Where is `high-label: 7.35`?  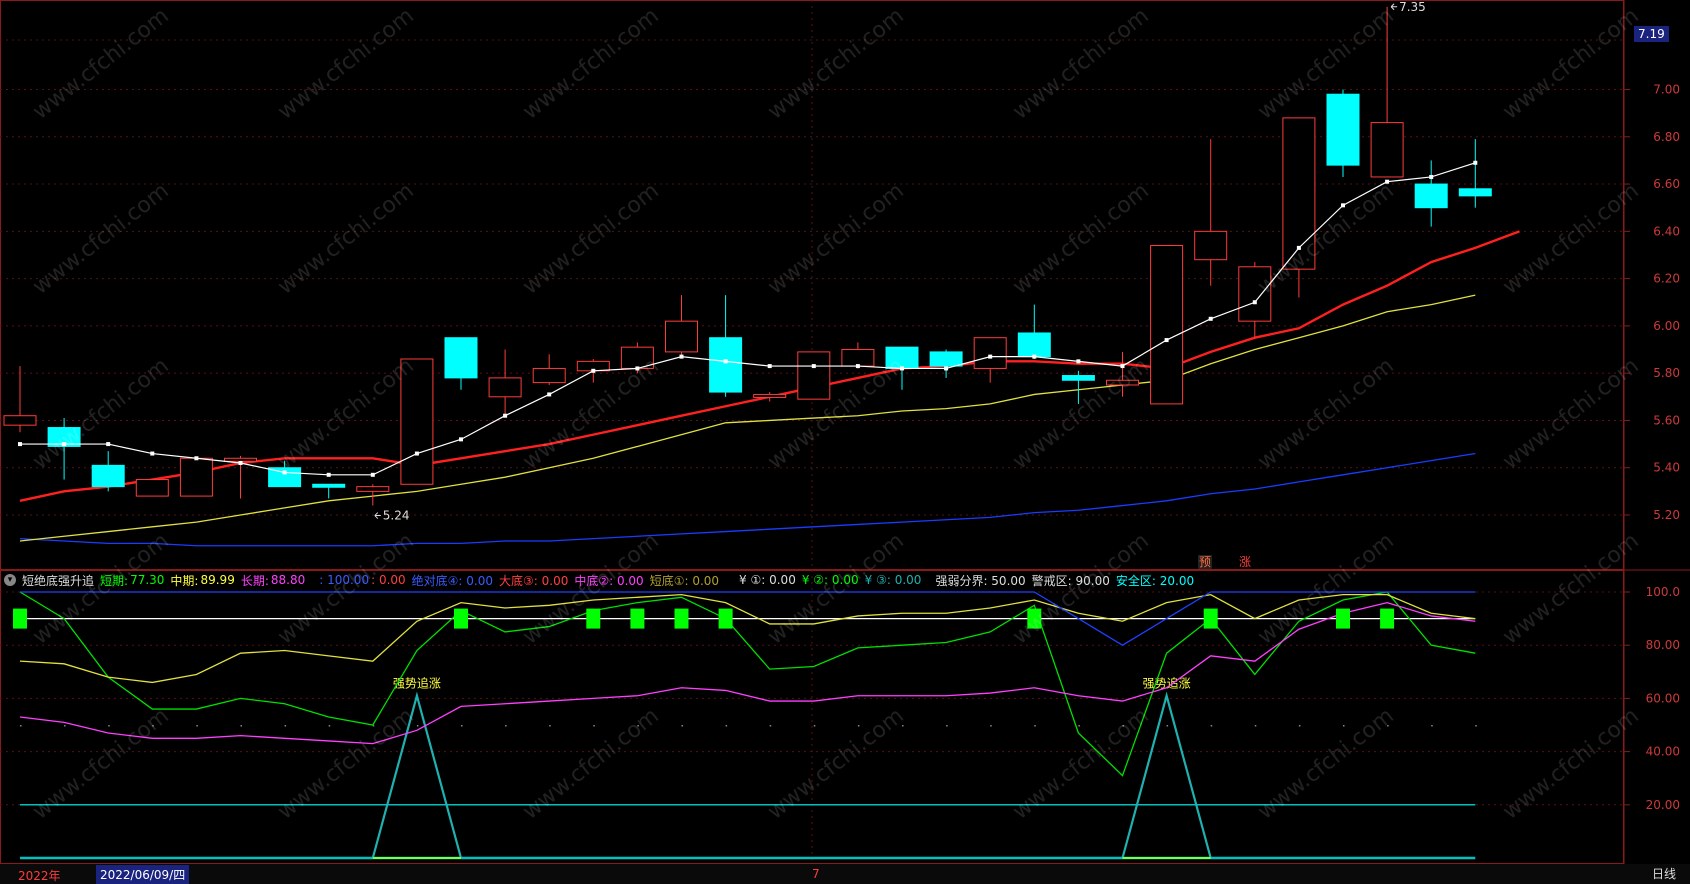 high-label: 7.35 is located at coordinates (1412, 7).